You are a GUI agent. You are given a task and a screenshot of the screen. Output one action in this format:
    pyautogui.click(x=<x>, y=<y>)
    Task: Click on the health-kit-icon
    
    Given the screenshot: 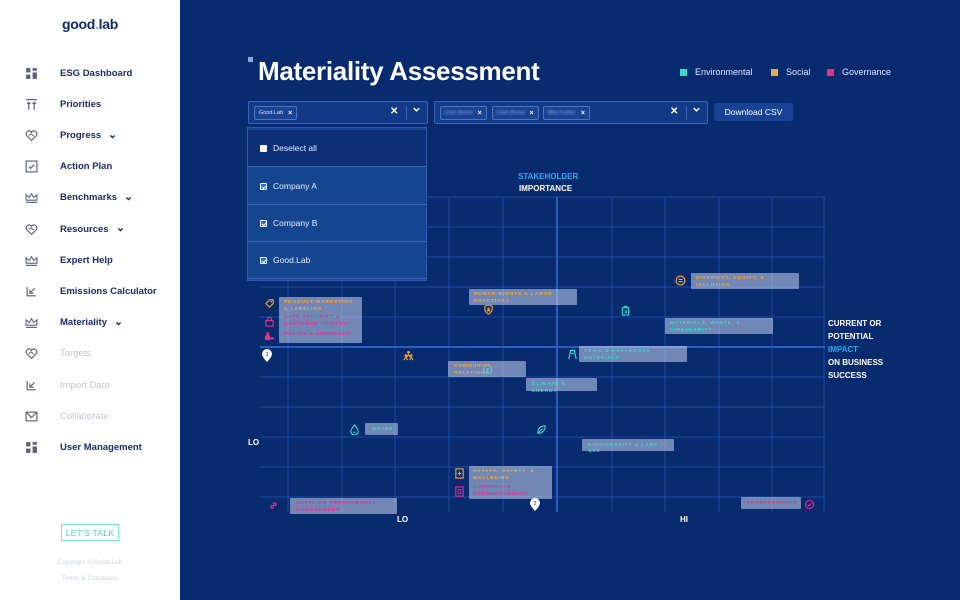 What is the action you would take?
    pyautogui.click(x=459, y=473)
    